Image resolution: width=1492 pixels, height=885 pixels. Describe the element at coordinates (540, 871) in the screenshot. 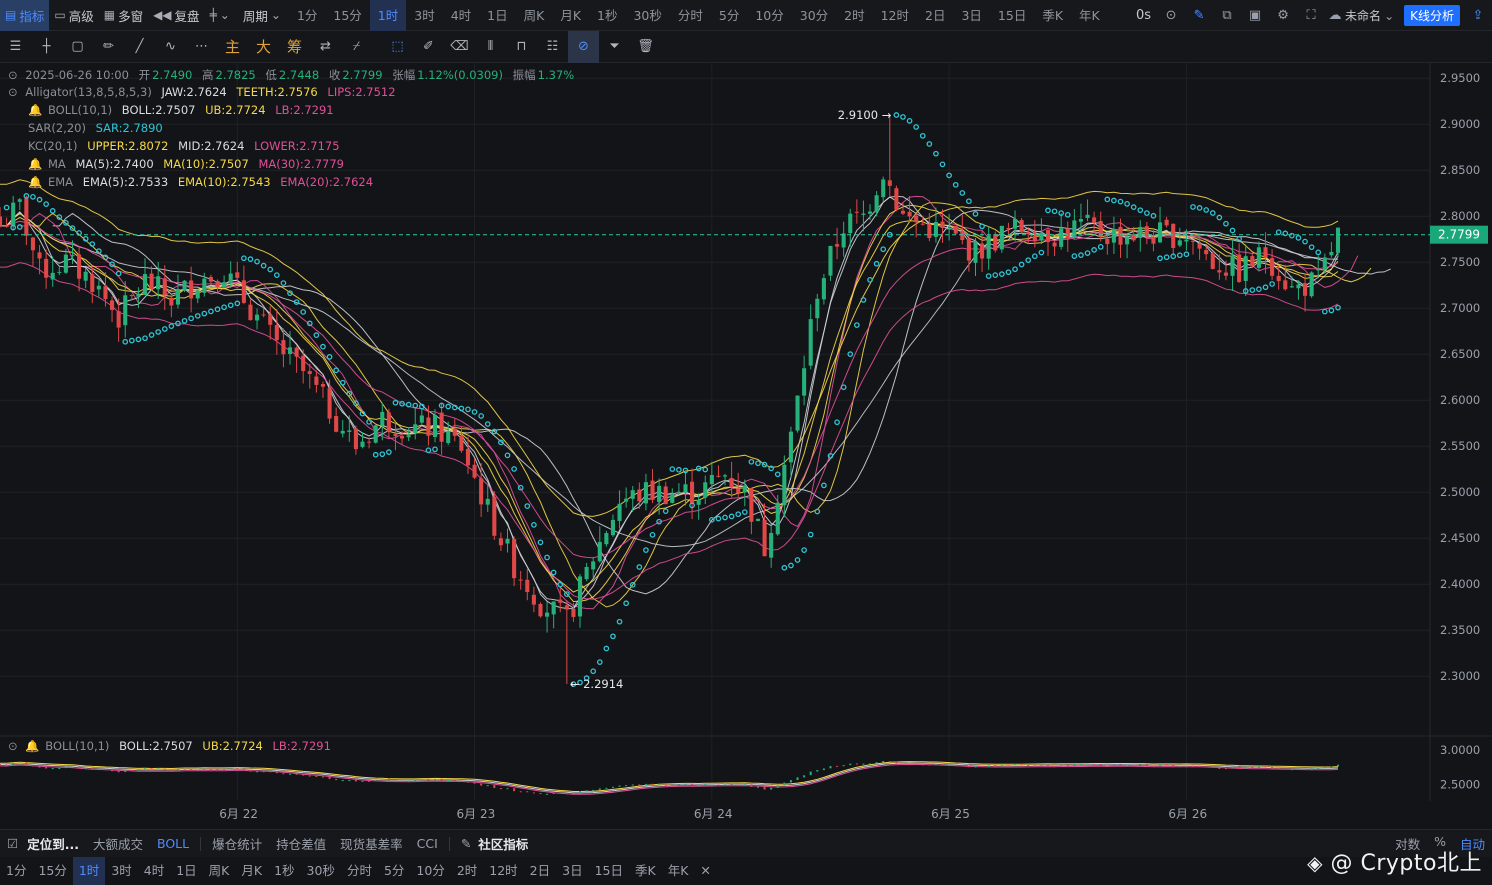

I see `bottom-period-tab: 2日` at that location.